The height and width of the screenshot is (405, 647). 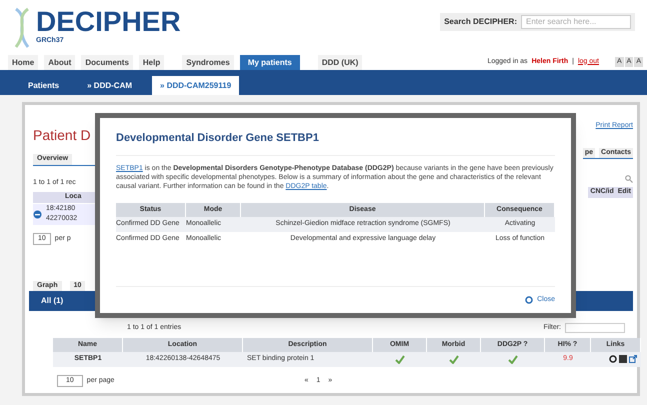 I want to click on nav-tab: Home, so click(x=23, y=62).